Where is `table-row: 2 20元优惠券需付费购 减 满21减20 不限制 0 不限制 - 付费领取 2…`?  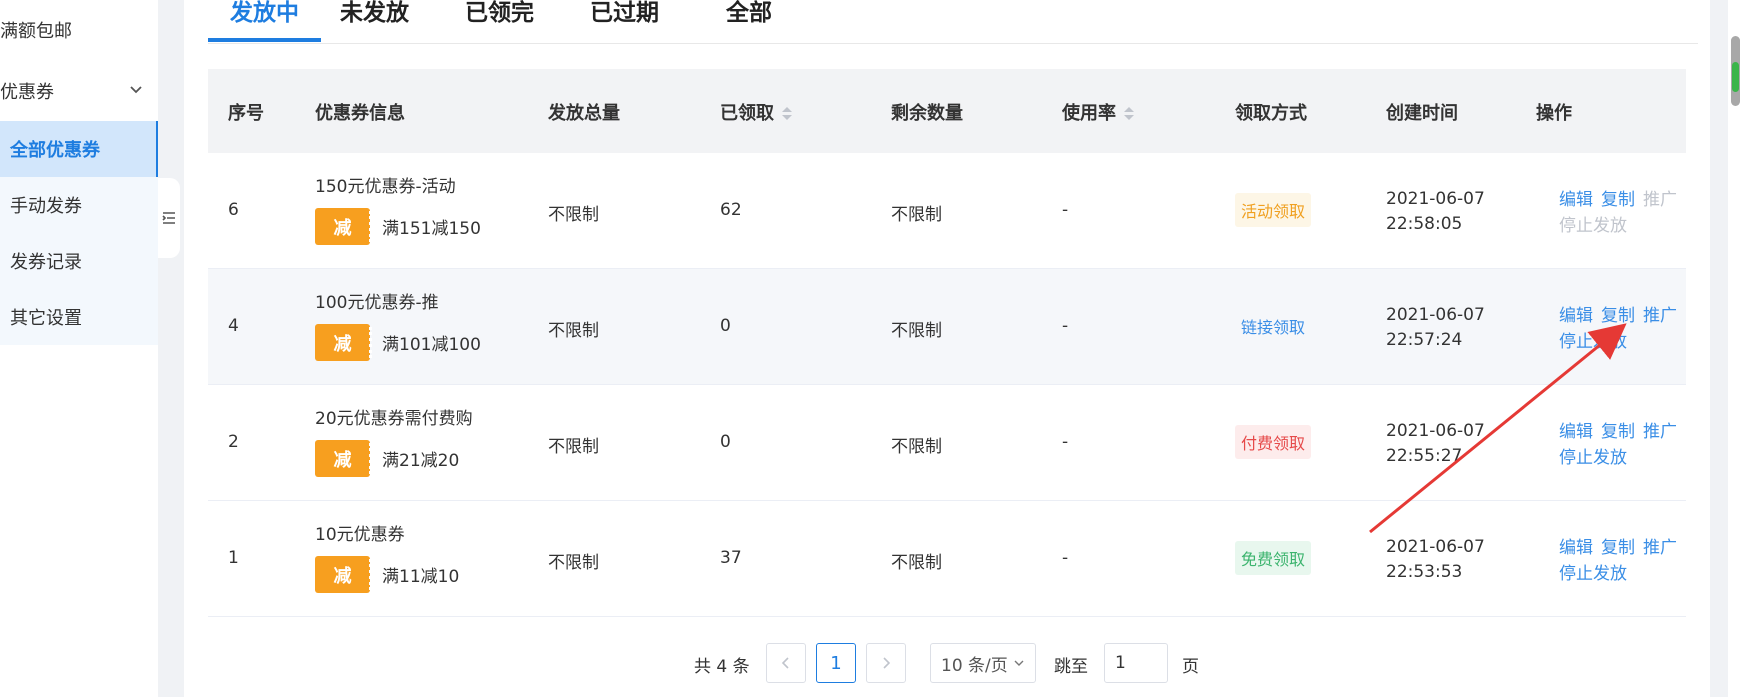
table-row: 2 20元优惠券需付费购 减 满21减20 不限制 0 不限制 - 付费领取 2… is located at coordinates (947, 443).